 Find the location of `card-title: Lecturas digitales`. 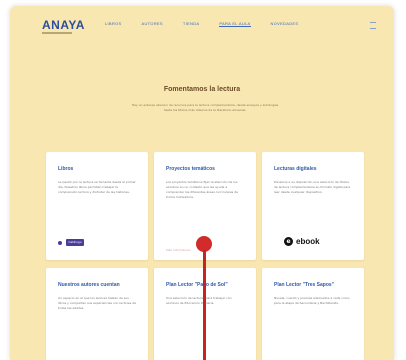

card-title: Lecturas digitales is located at coordinates (295, 169).